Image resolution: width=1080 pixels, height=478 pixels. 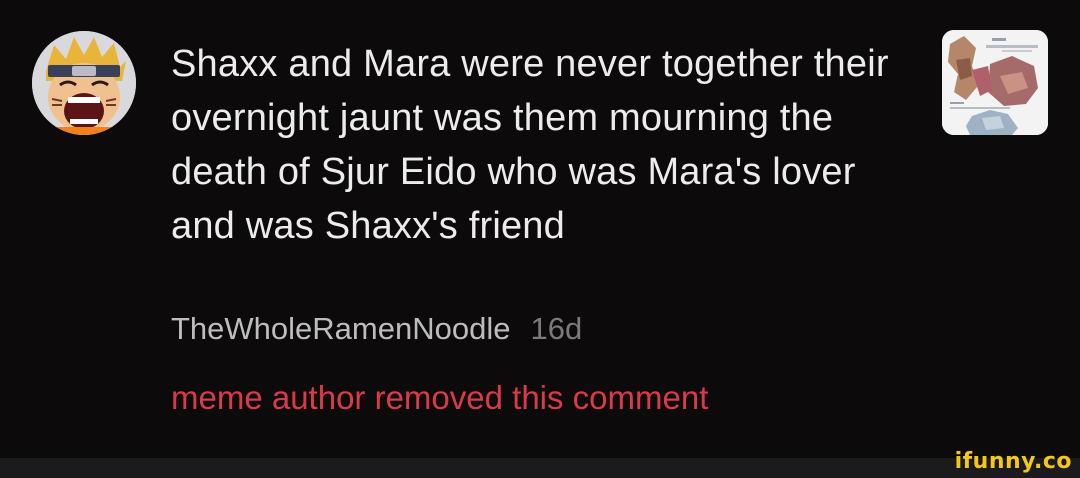 I want to click on meme-thumbnail, so click(x=995, y=82).